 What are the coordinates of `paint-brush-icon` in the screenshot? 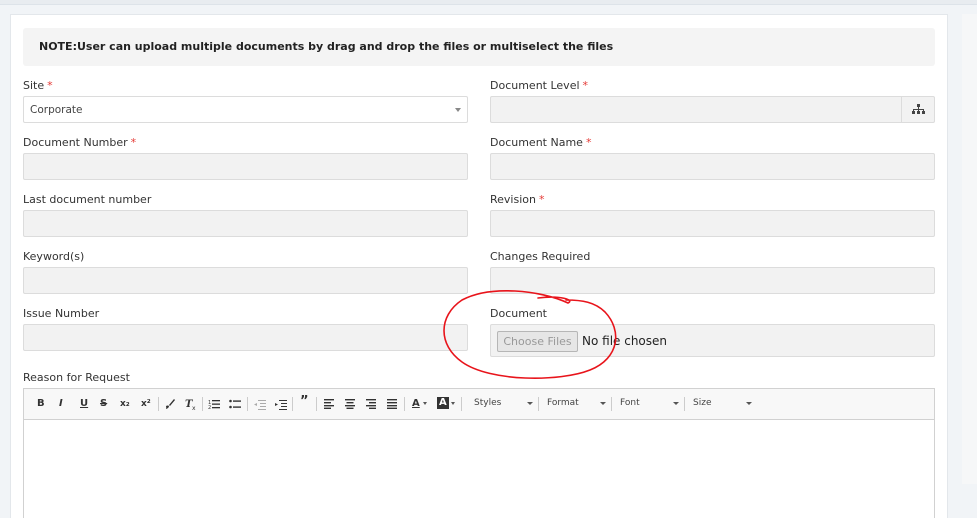 It's located at (170, 404).